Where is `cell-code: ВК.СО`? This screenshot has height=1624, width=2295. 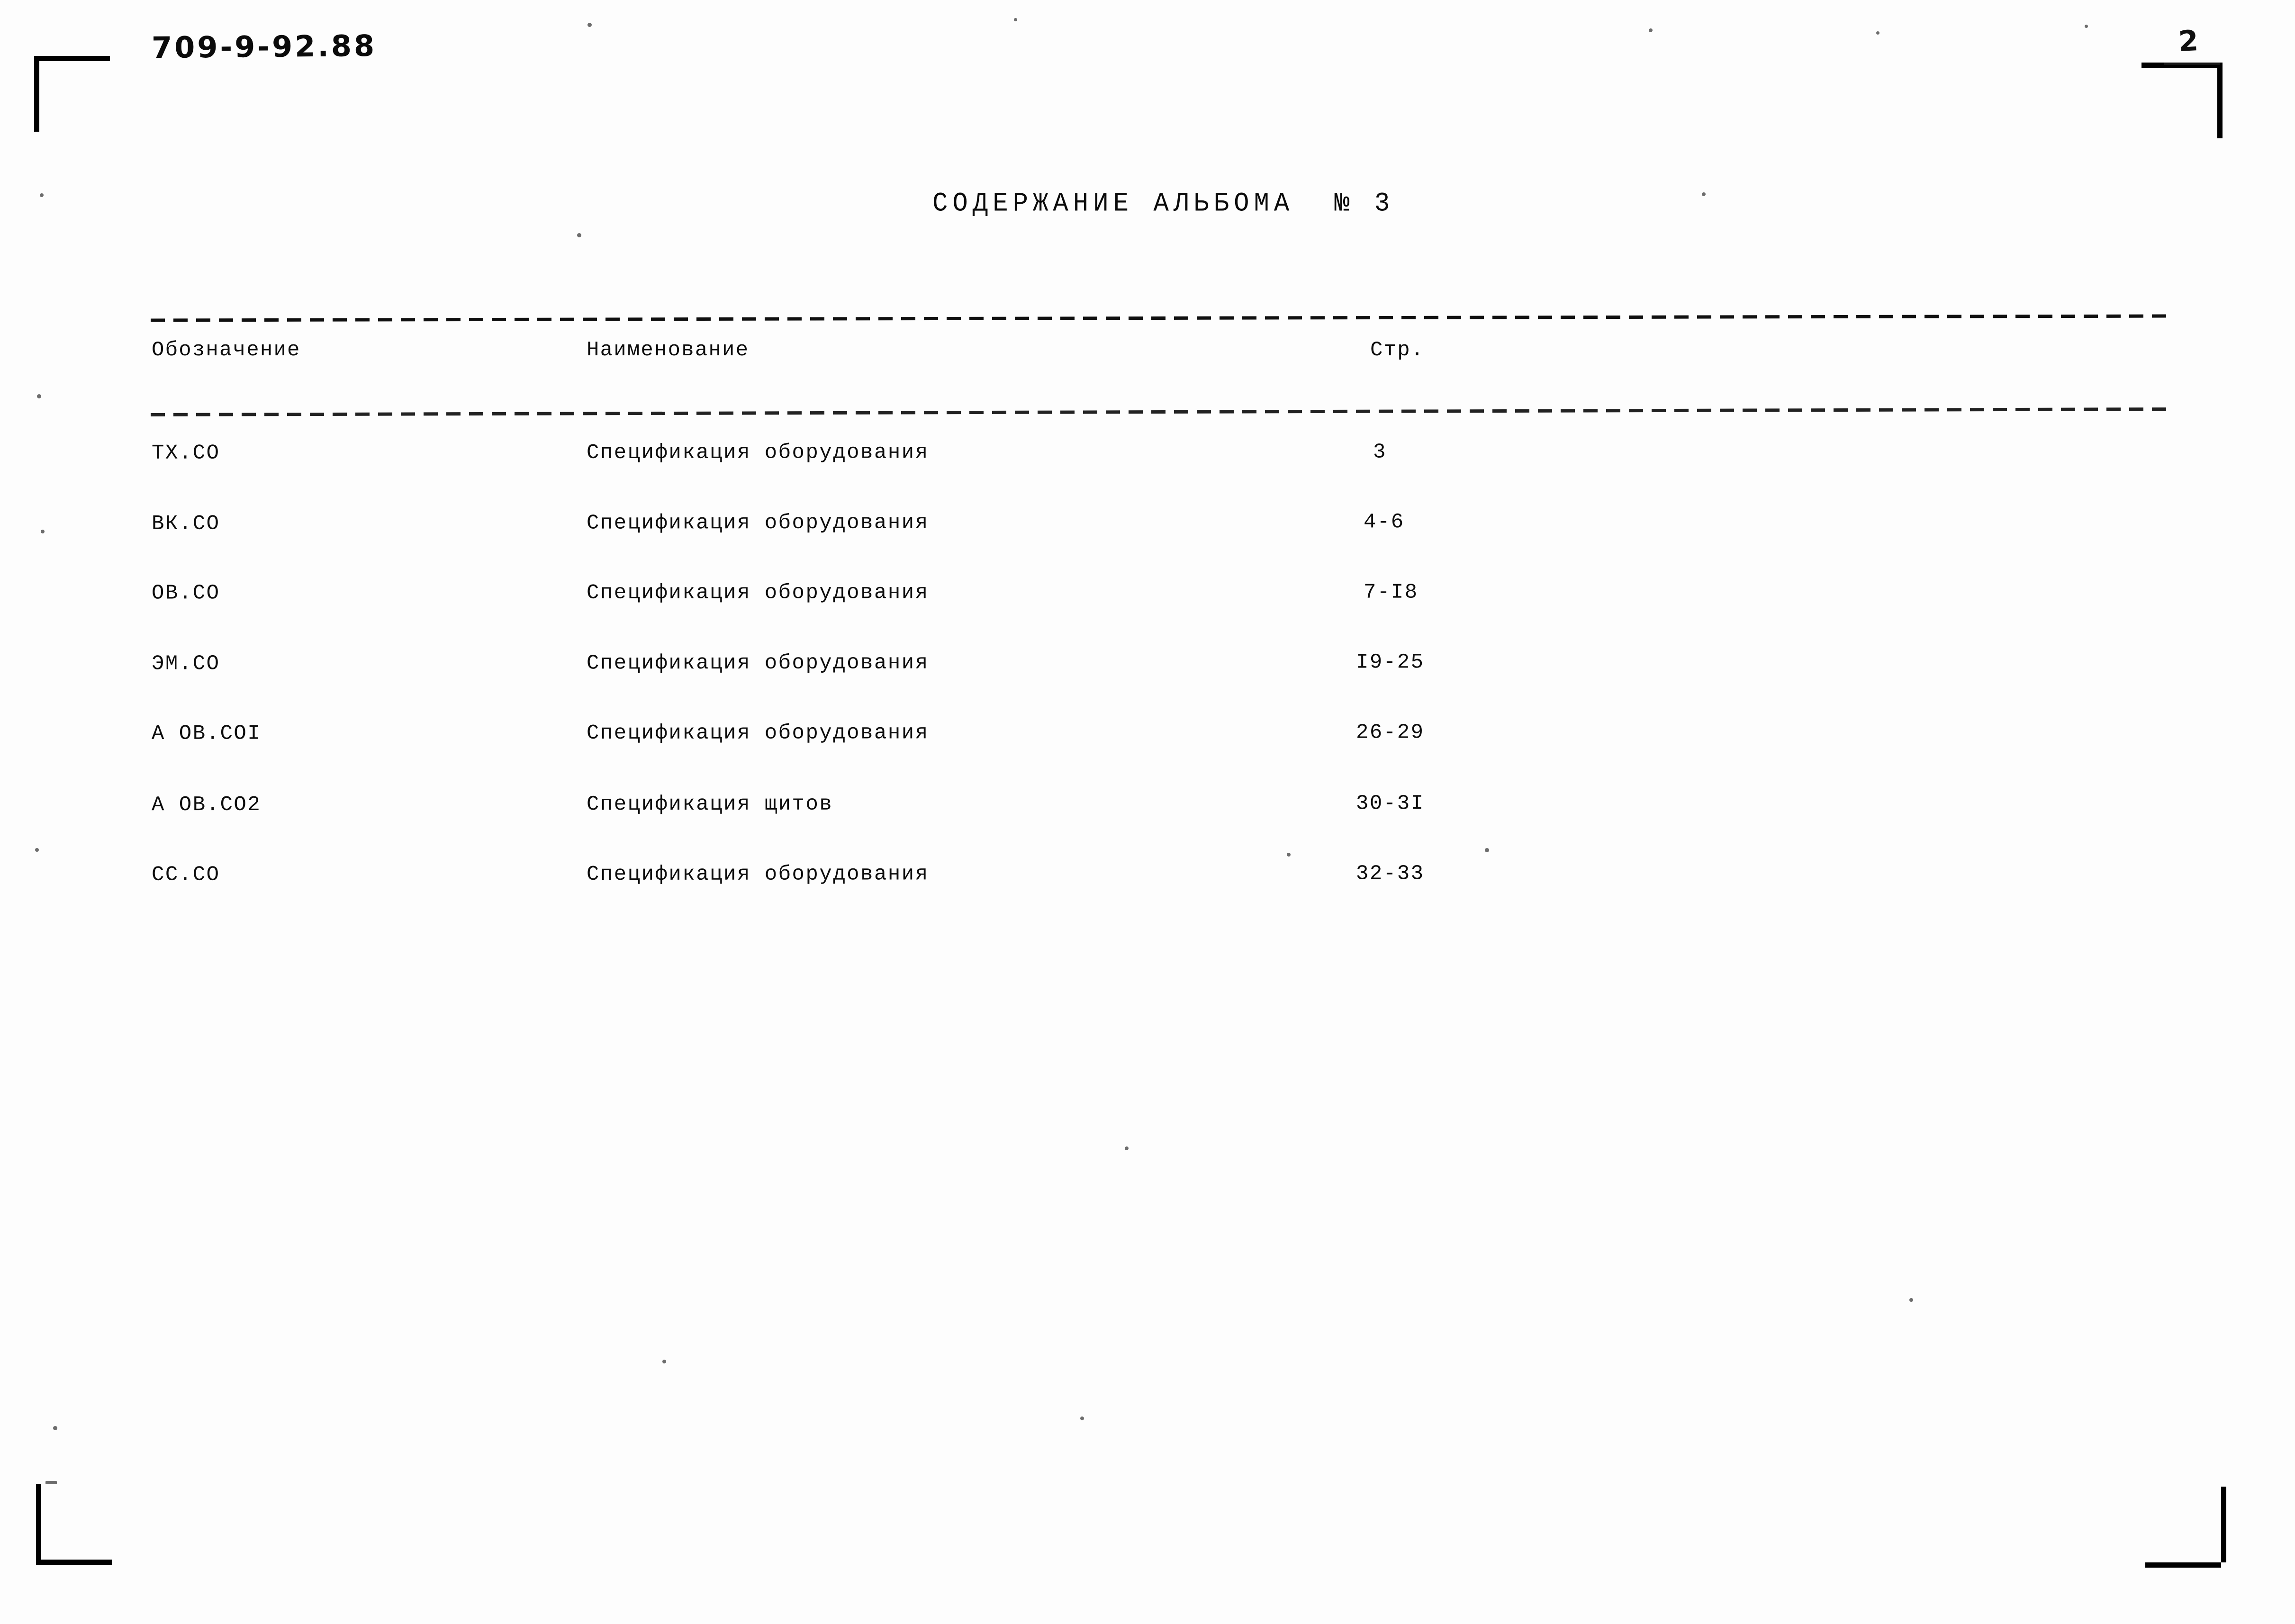
cell-code: ВК.СО is located at coordinates (186, 524).